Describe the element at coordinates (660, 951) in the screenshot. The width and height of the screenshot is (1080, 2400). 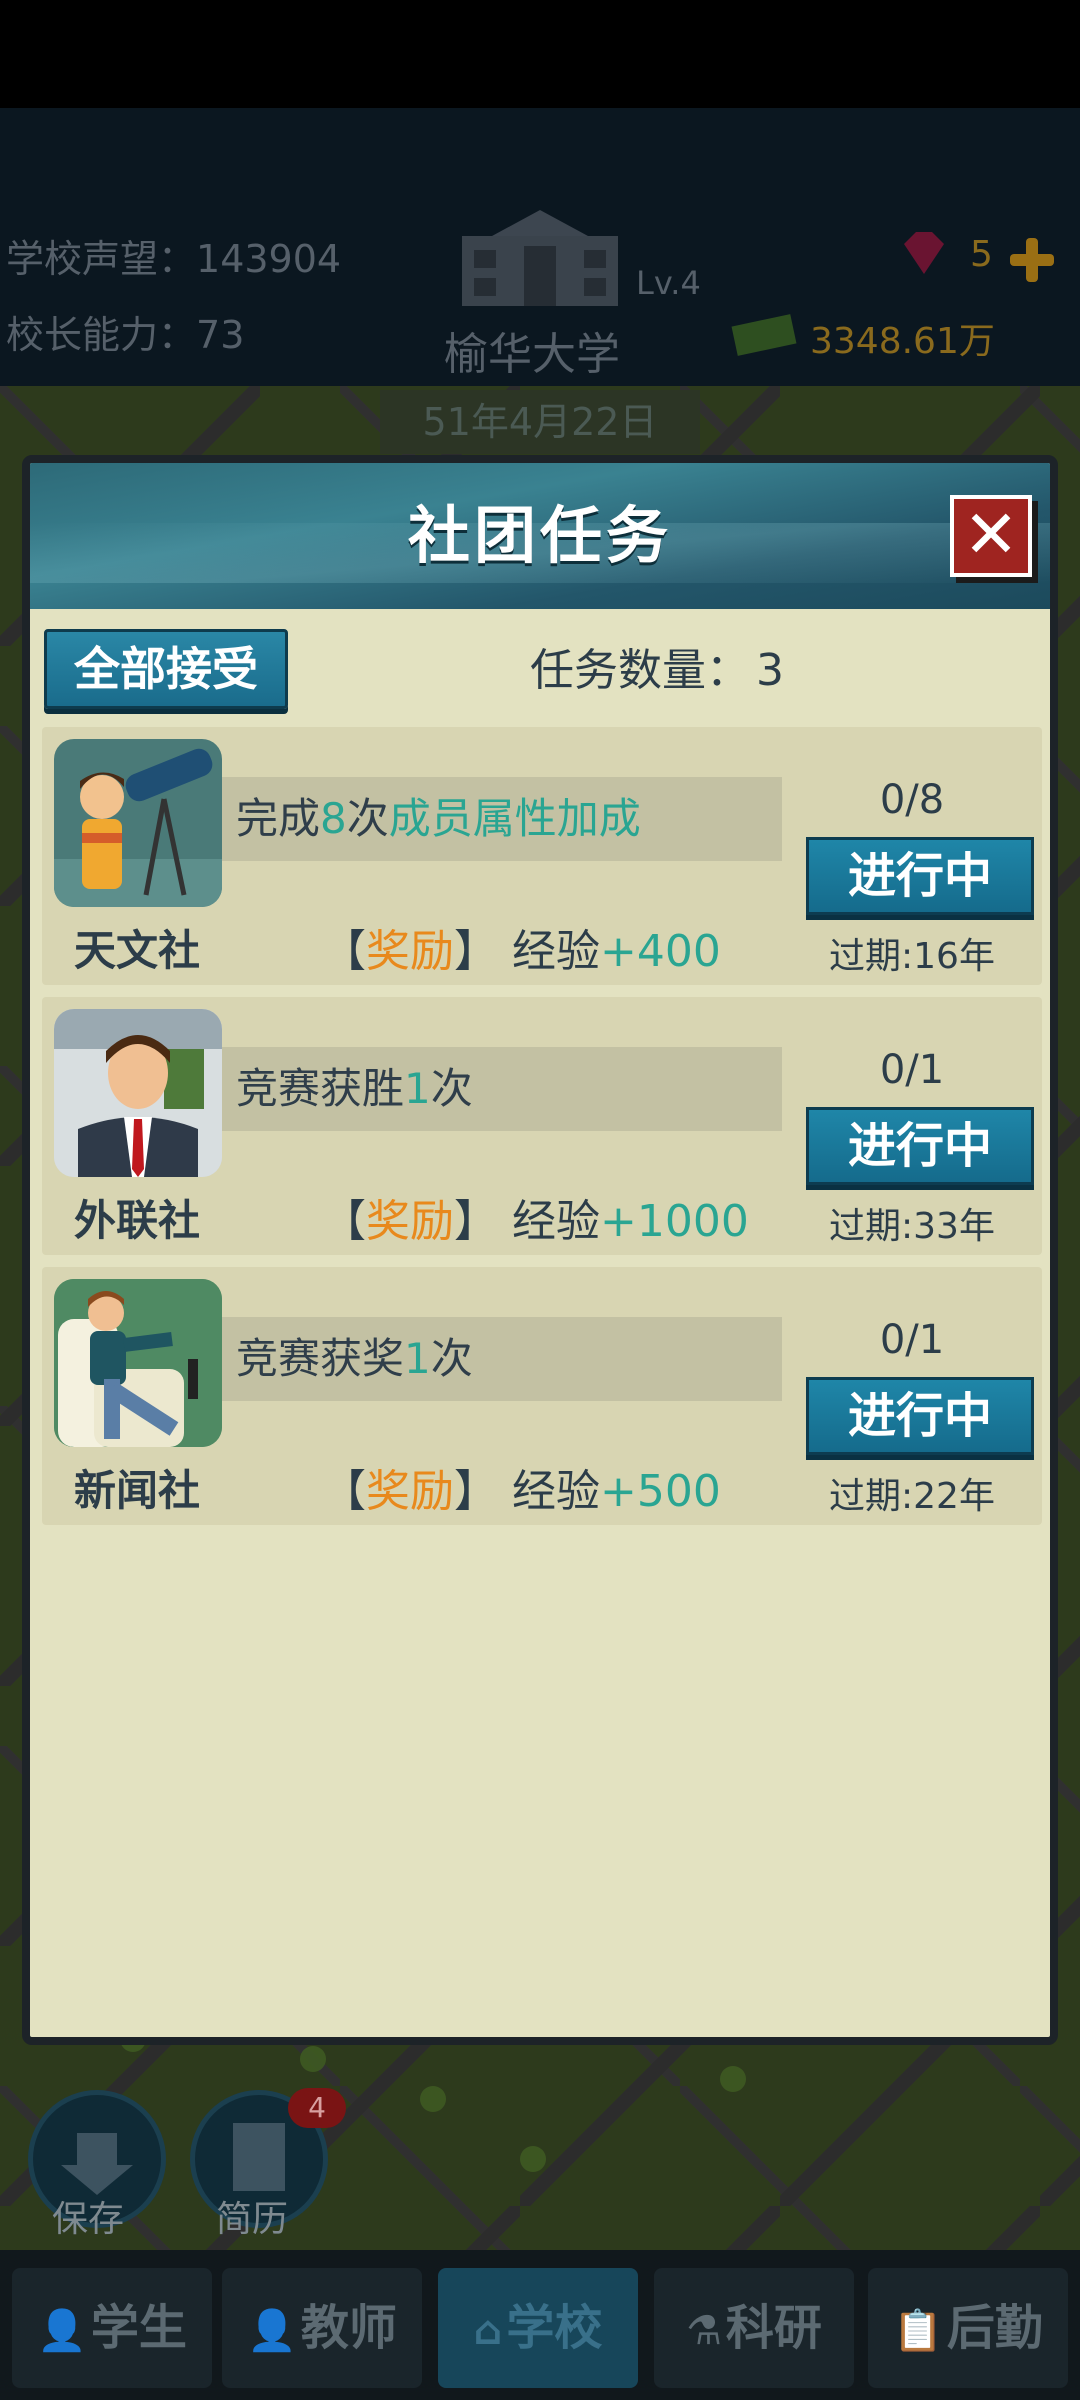
I see `reward-amount: +400` at that location.